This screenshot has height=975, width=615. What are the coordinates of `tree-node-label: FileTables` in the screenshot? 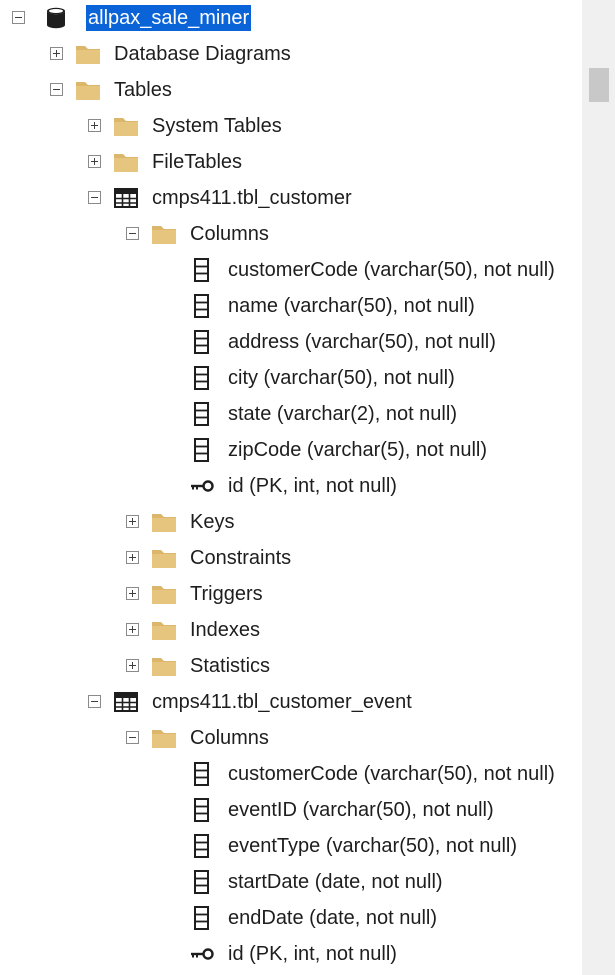 It's located at (197, 162).